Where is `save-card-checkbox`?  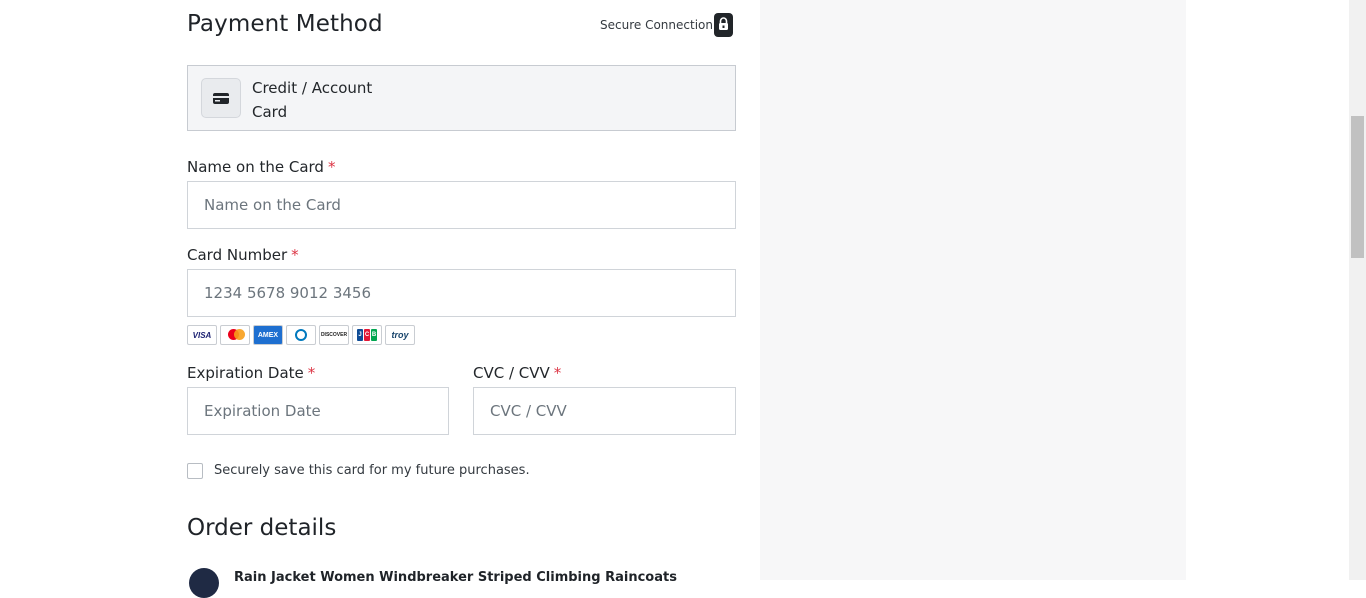 save-card-checkbox is located at coordinates (195, 471).